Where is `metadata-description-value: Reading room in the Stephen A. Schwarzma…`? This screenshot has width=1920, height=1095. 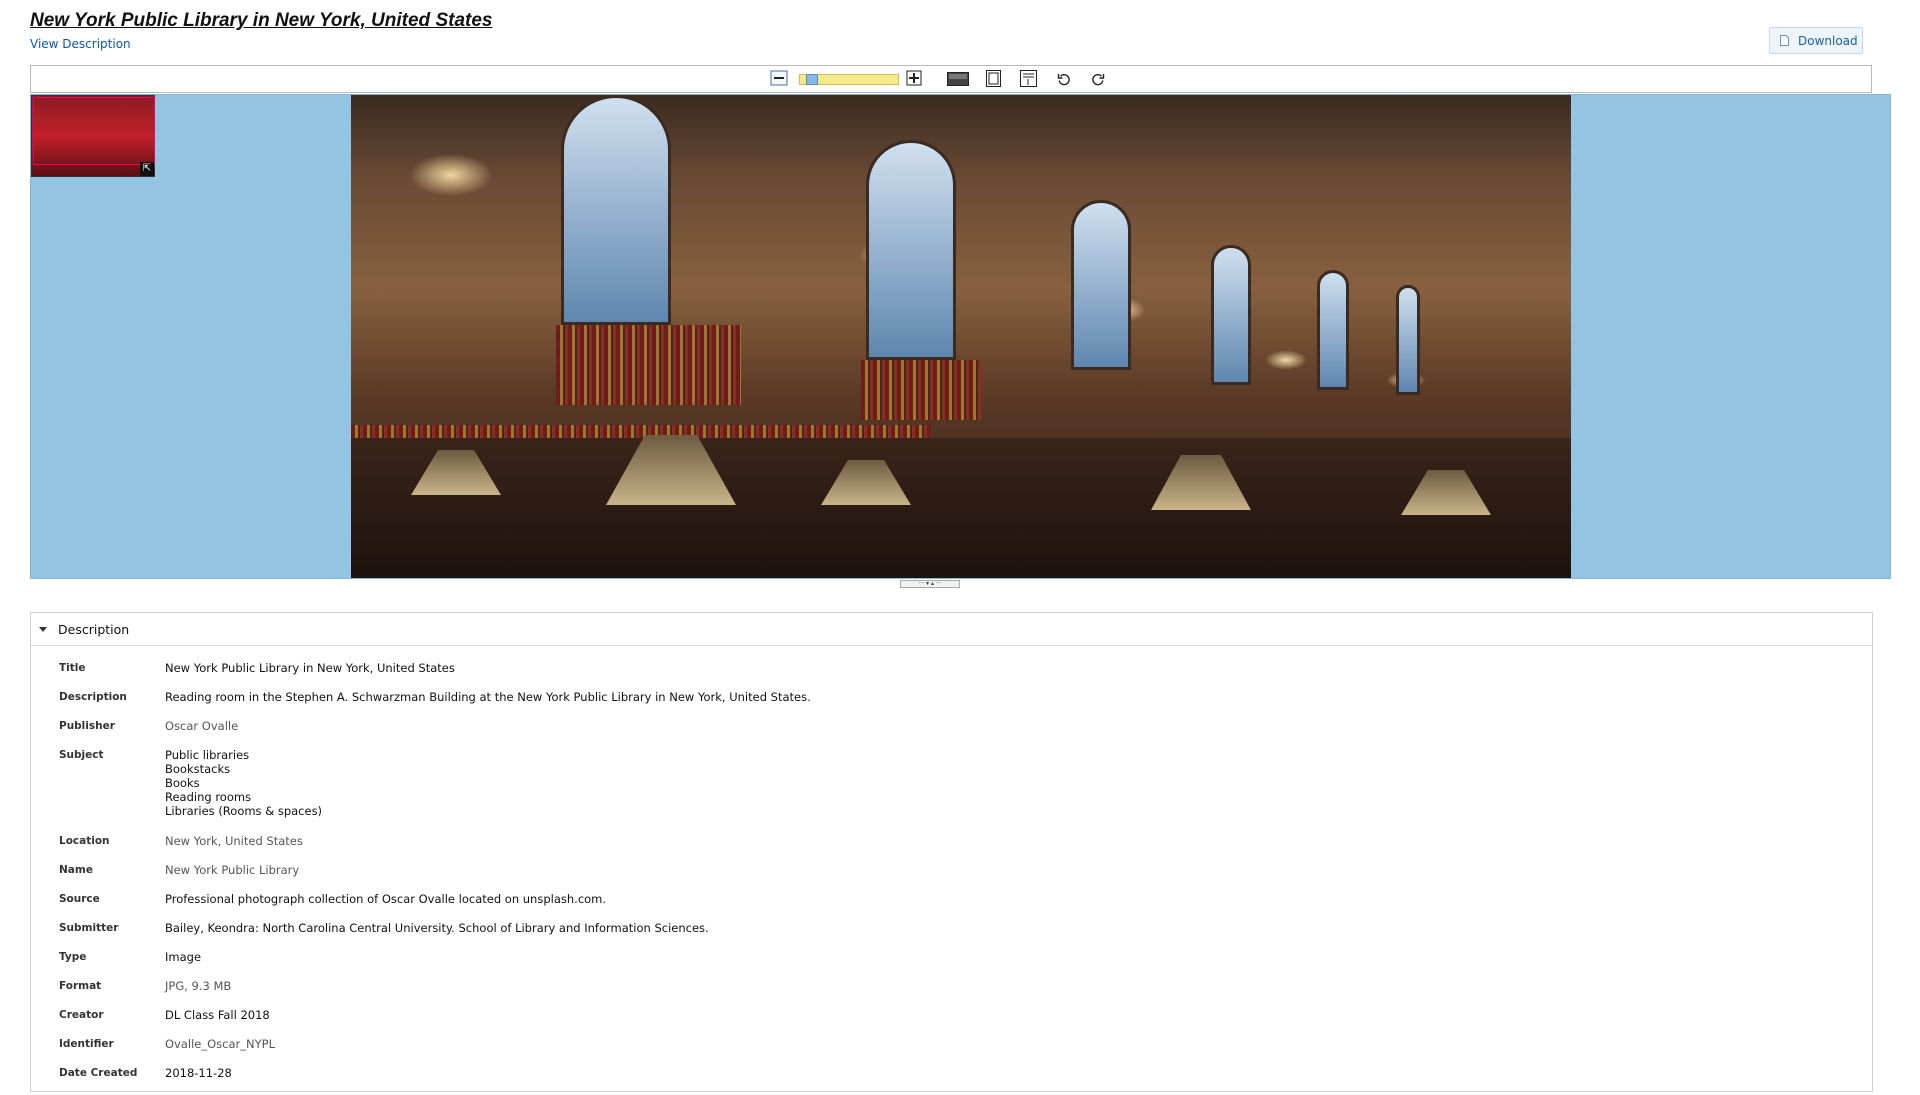 metadata-description-value: Reading room in the Stephen A. Schwarzma… is located at coordinates (488, 697).